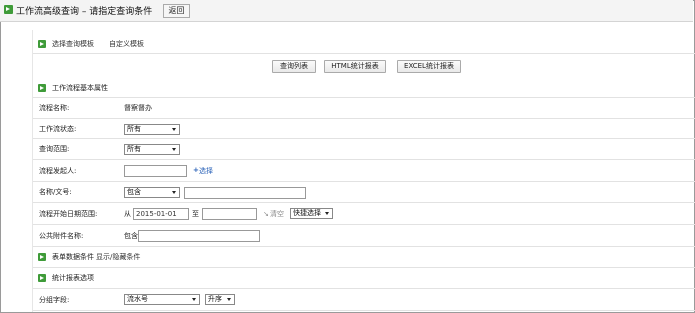 This screenshot has width=695, height=313. What do you see at coordinates (55, 192) in the screenshot?
I see `name-label: 名称/文号:` at bounding box center [55, 192].